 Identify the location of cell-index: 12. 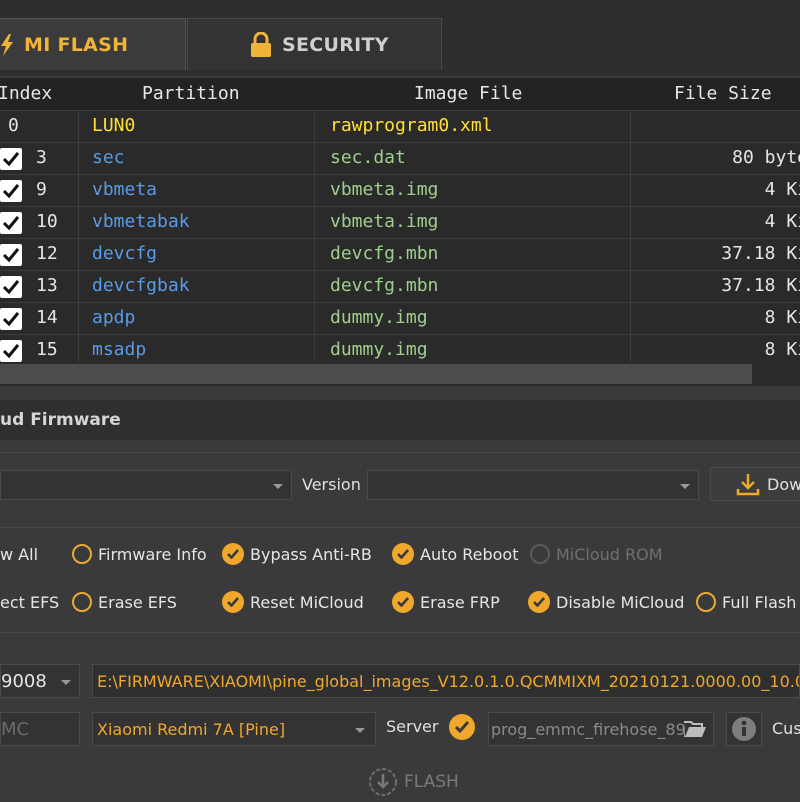
(47, 253).